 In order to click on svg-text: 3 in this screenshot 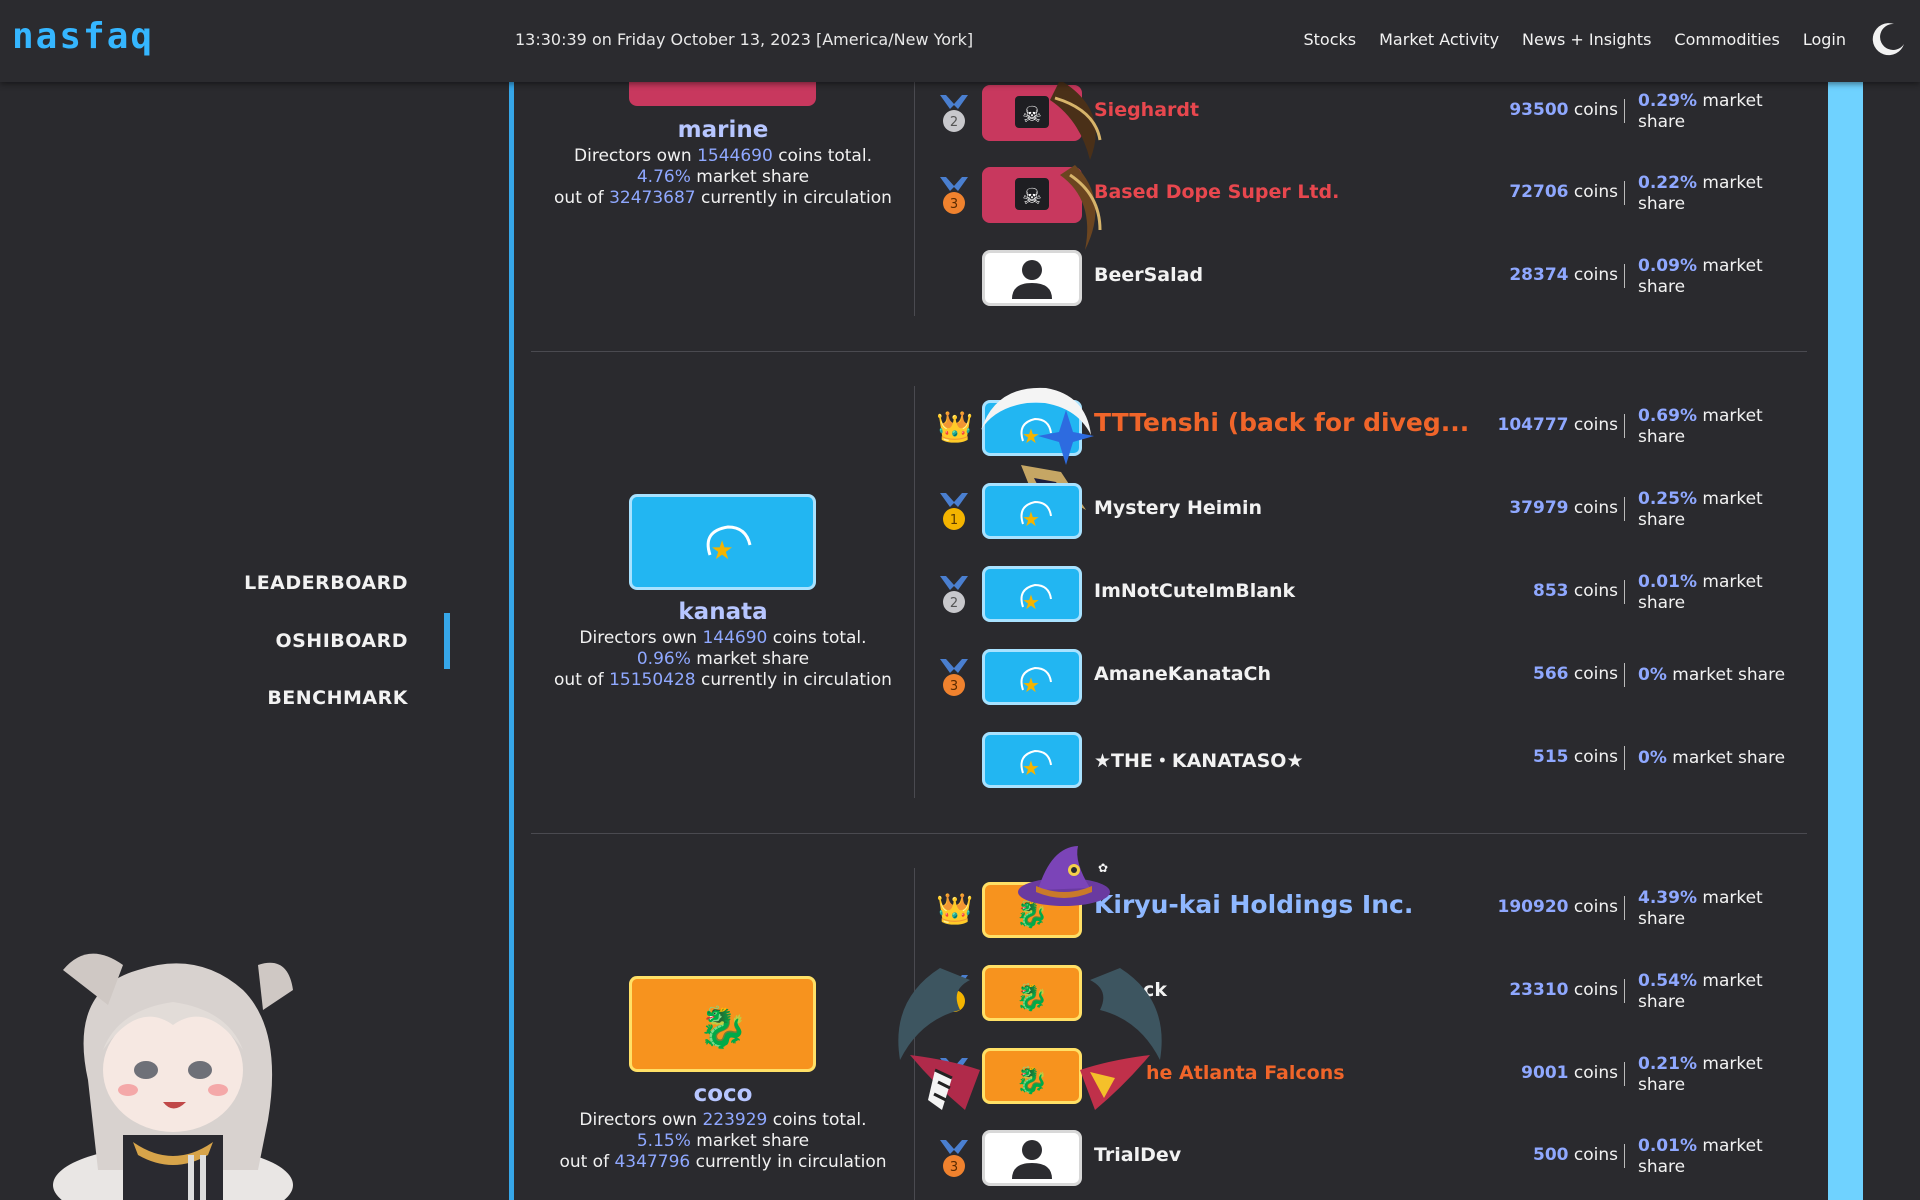, I will do `click(954, 204)`.